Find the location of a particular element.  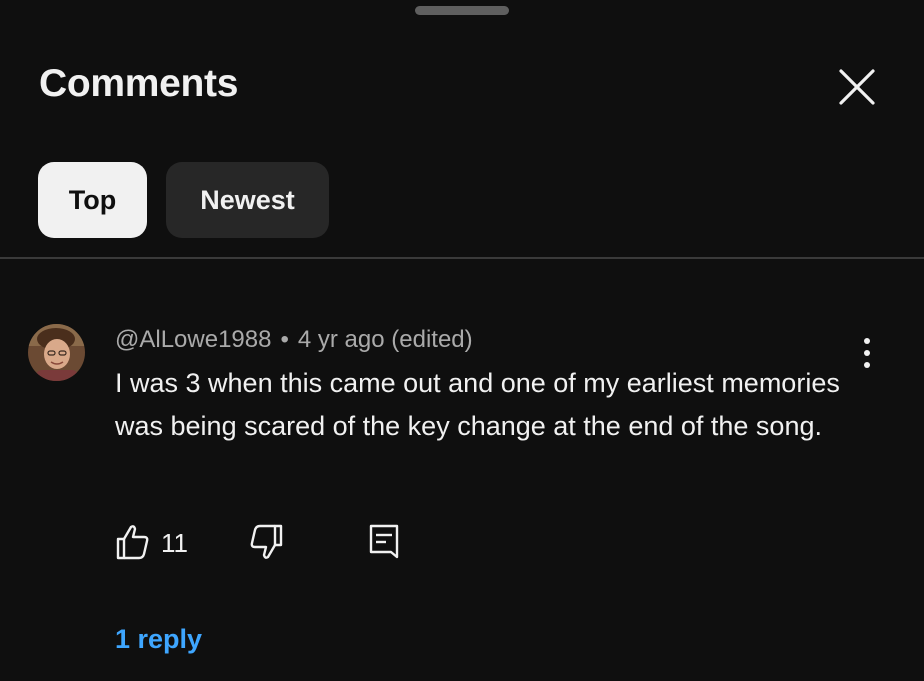

comment-menu-button is located at coordinates (867, 353).